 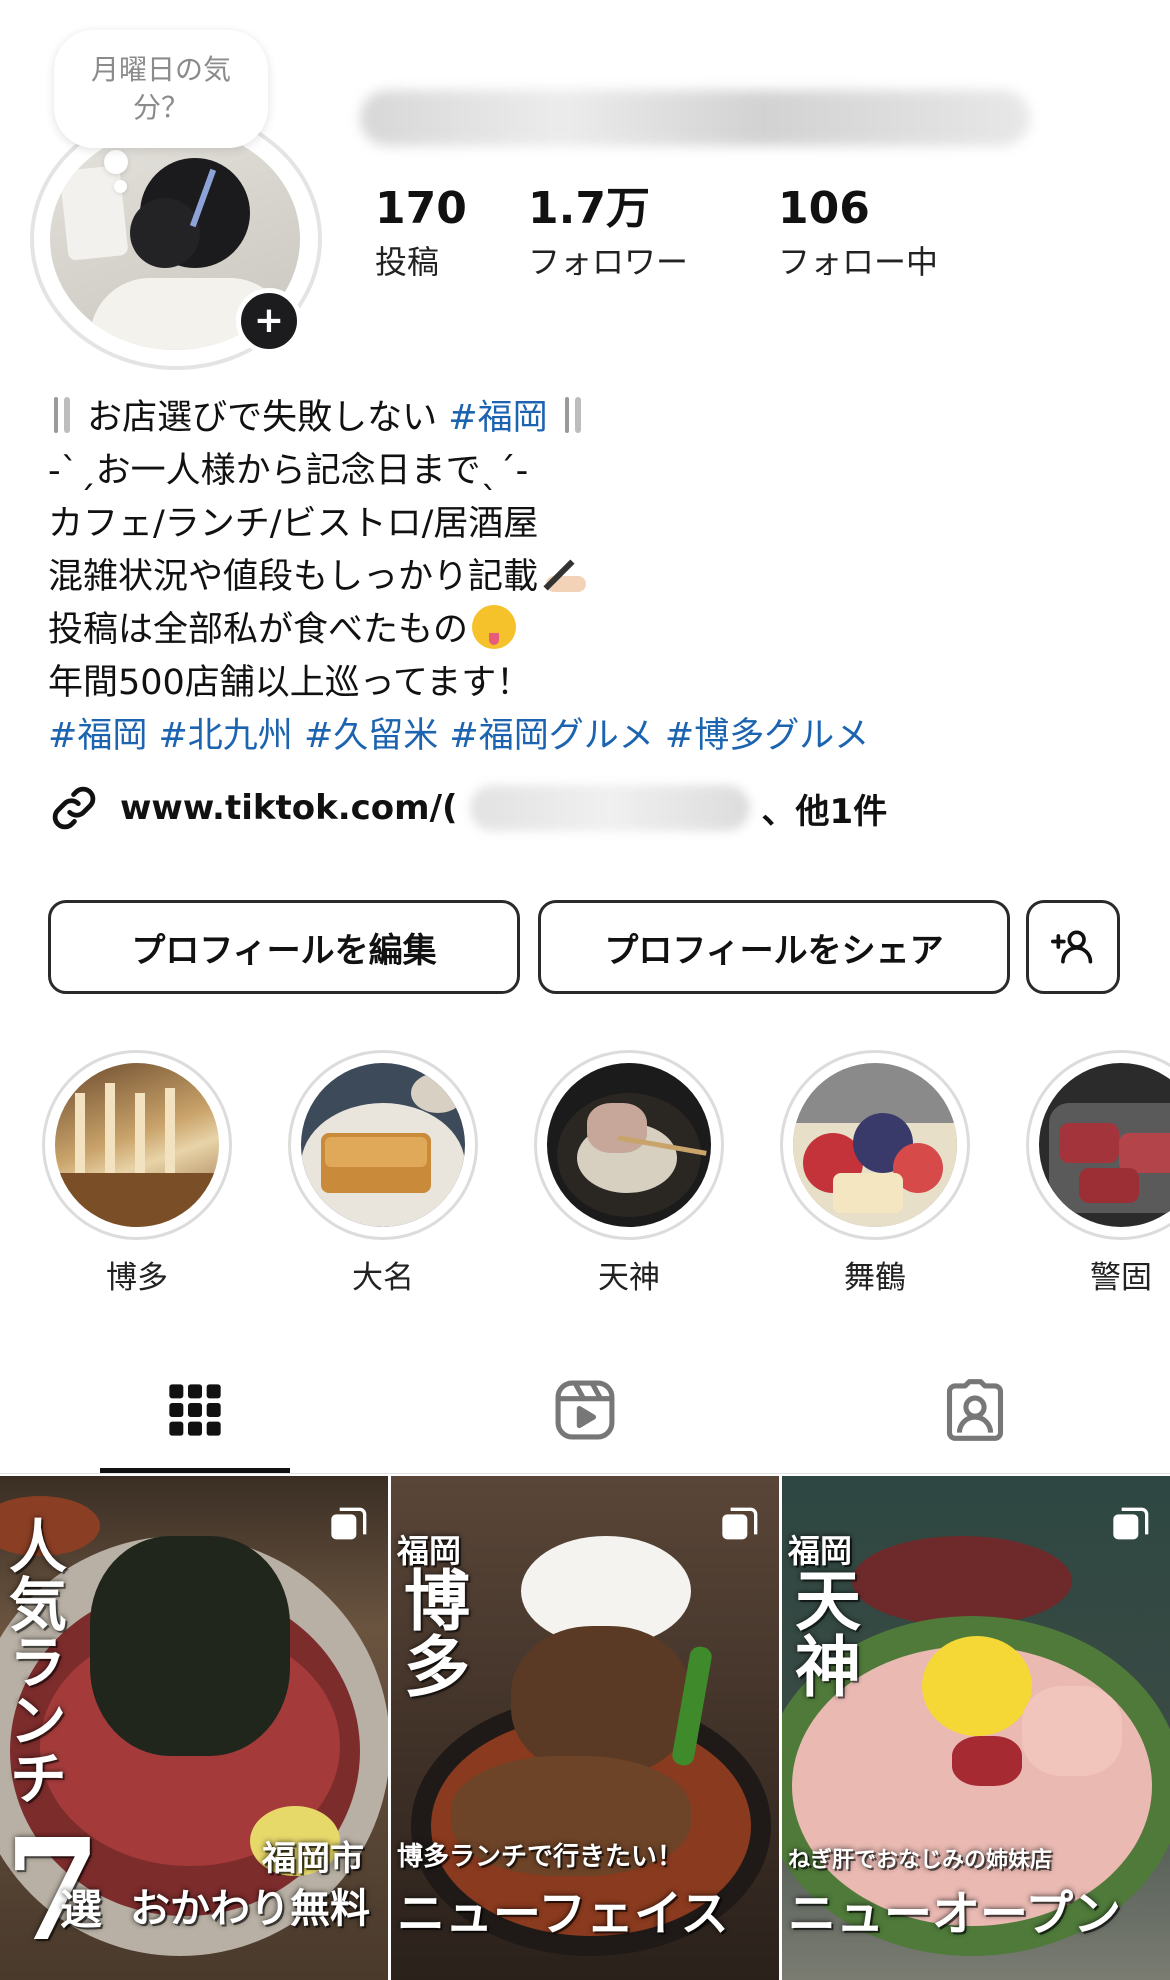 What do you see at coordinates (81, 1909) in the screenshot?
I see `post-number-suffix: 選` at bounding box center [81, 1909].